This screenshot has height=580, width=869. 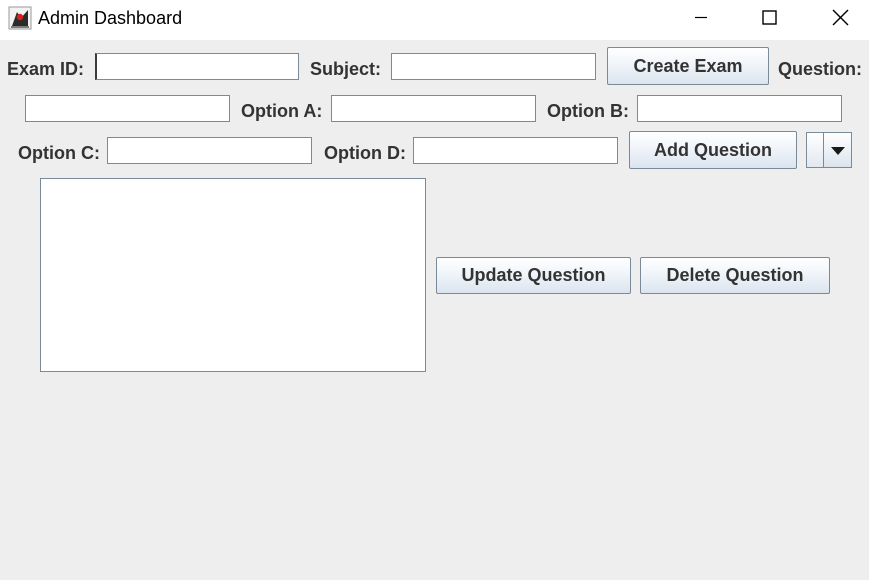 I want to click on maximize-button, so click(x=769, y=18).